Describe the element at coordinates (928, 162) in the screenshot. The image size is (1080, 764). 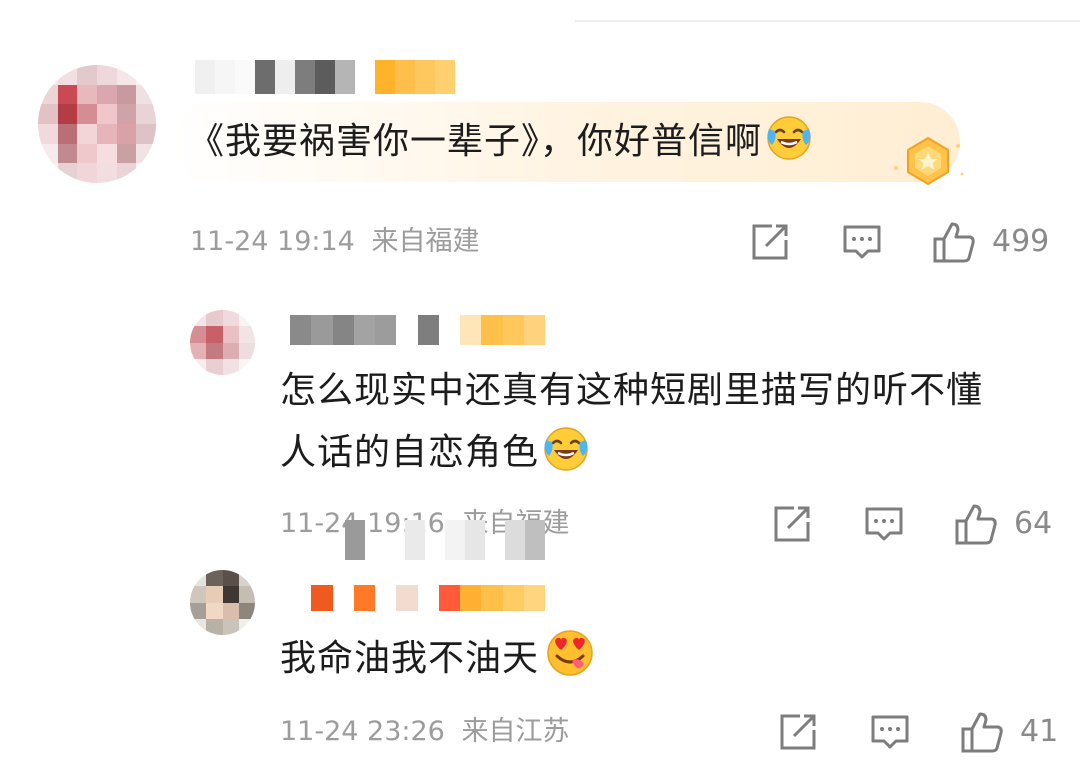
I see `gold-medal-badge-icon` at that location.